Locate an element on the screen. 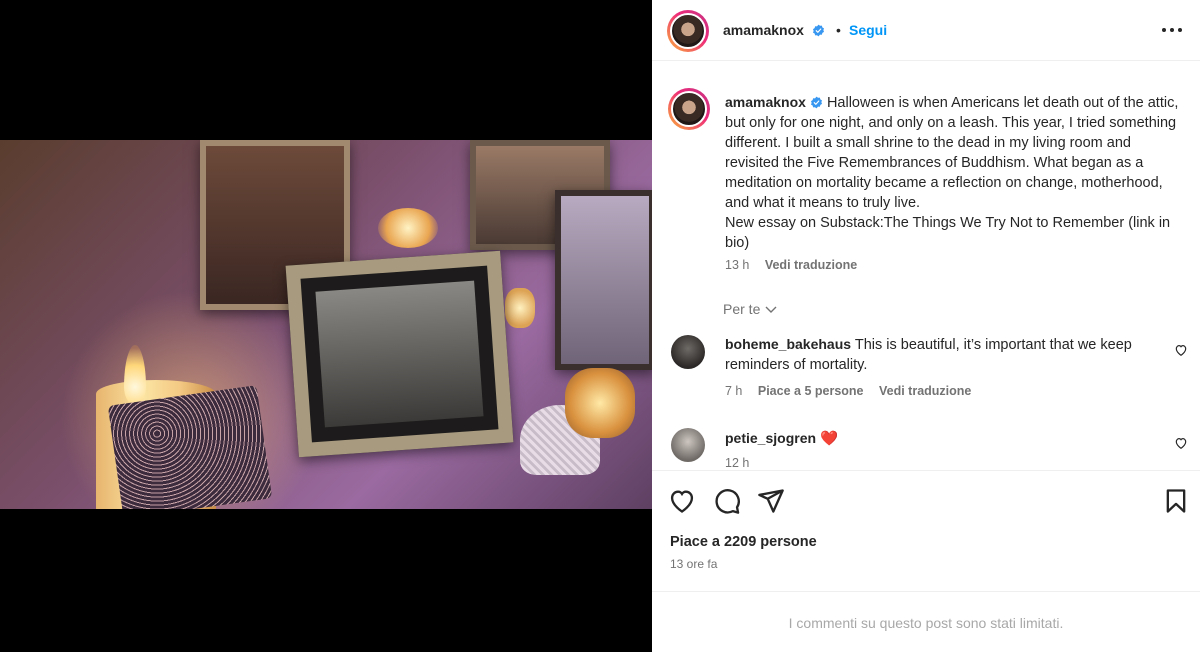  caption-timestamp: 13 h is located at coordinates (737, 265).